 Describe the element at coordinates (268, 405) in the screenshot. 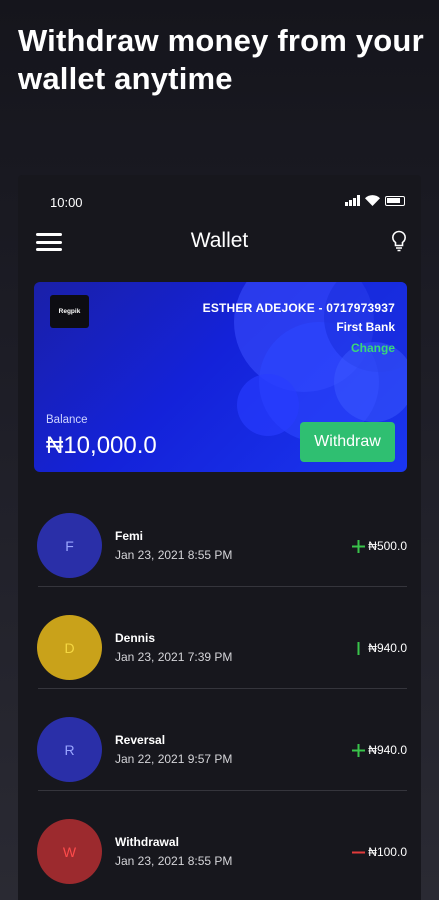

I see `card-bubble` at that location.